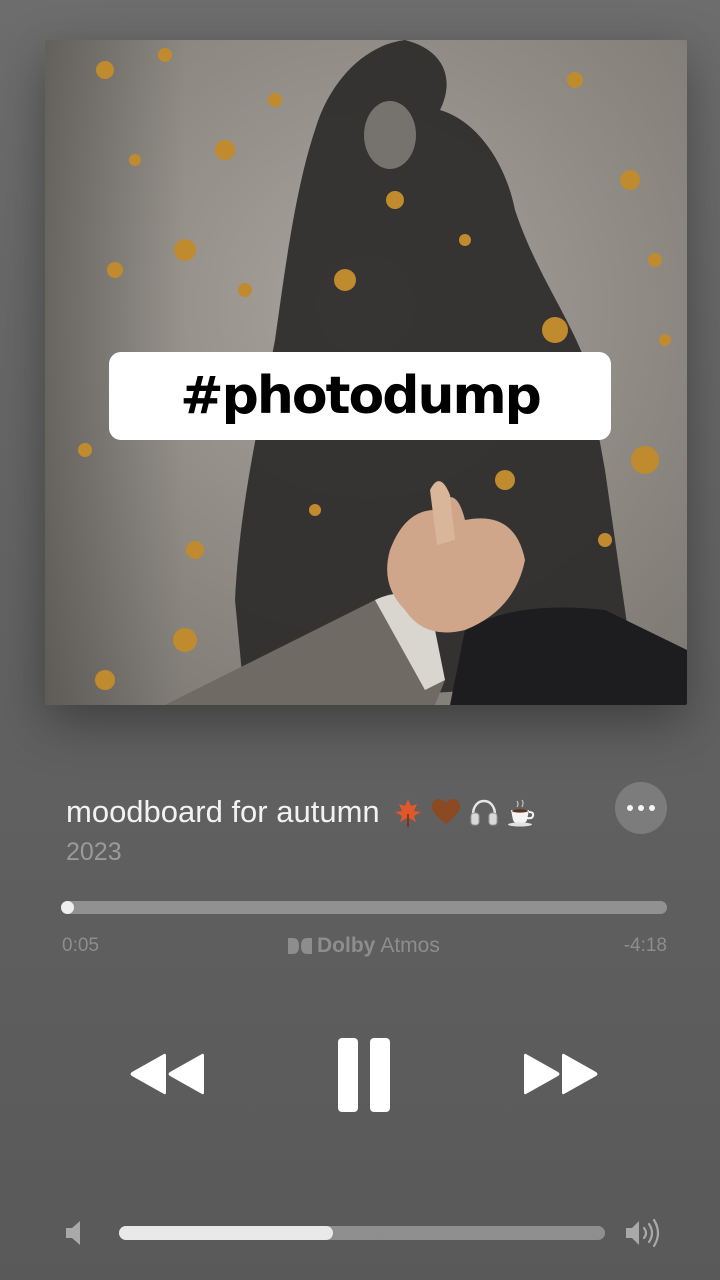 This screenshot has height=1280, width=720. I want to click on more-options-button, so click(641, 808).